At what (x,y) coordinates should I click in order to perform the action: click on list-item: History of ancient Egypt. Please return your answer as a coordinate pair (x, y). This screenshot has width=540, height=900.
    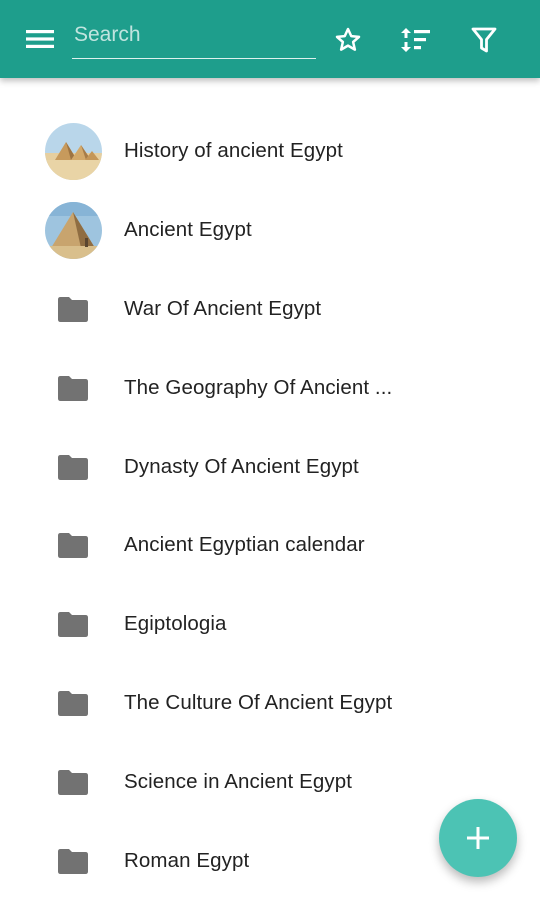
    Looking at the image, I should click on (270, 151).